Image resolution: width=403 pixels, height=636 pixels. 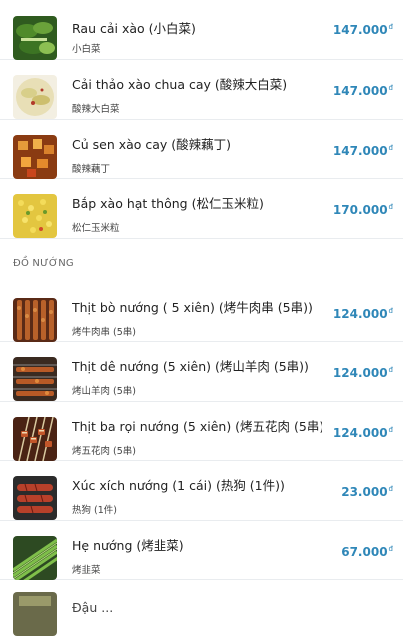 I want to click on item-price: 23.000đ, so click(x=367, y=492).